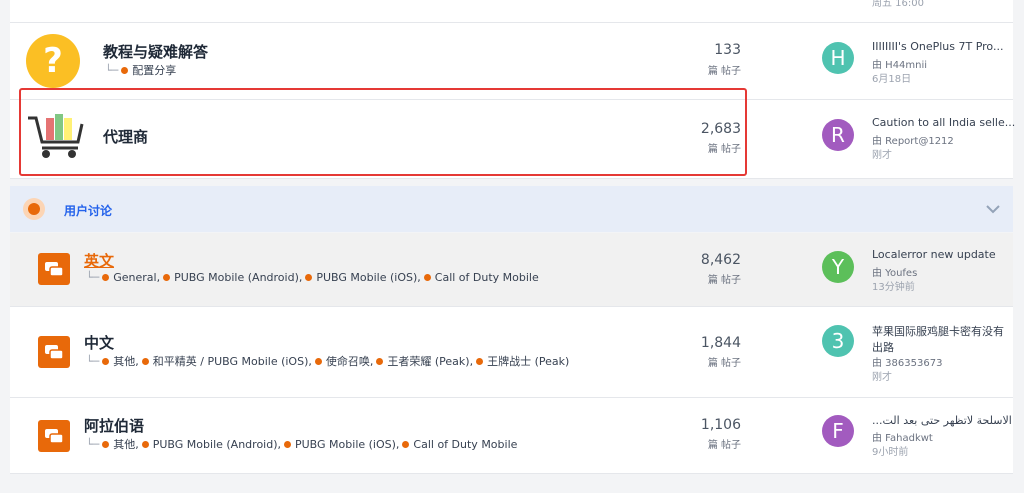  Describe the element at coordinates (154, 70) in the screenshot. I see `subforum-link: 配置分享` at that location.